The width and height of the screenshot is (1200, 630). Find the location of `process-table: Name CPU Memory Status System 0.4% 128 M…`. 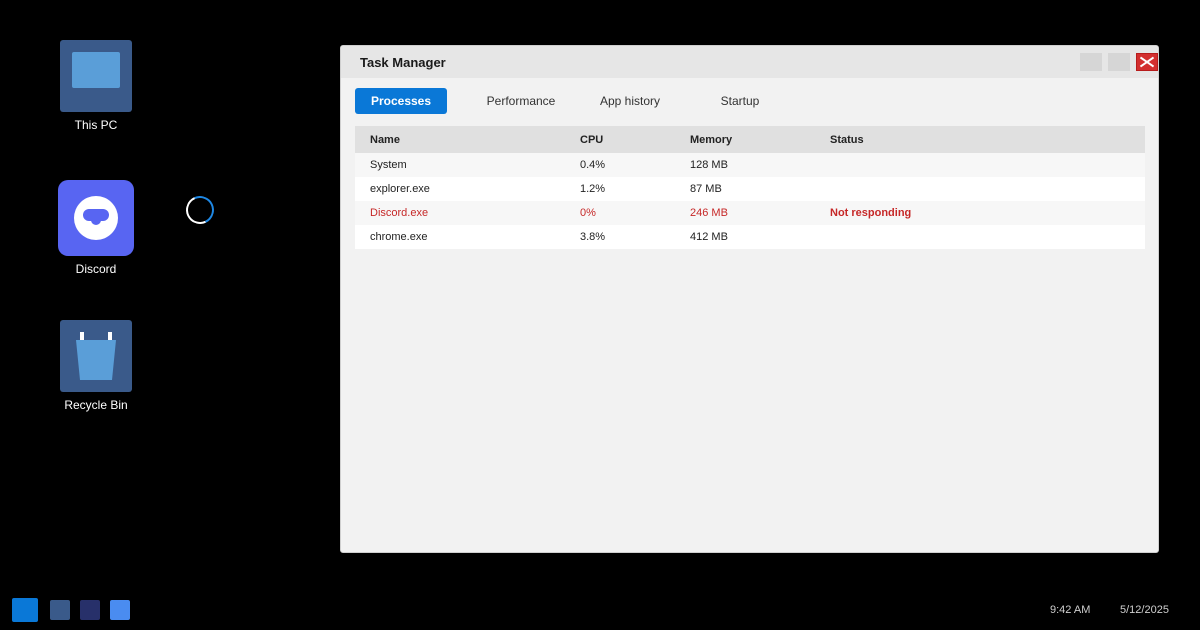

process-table: Name CPU Memory Status System 0.4% 128 M… is located at coordinates (750, 187).